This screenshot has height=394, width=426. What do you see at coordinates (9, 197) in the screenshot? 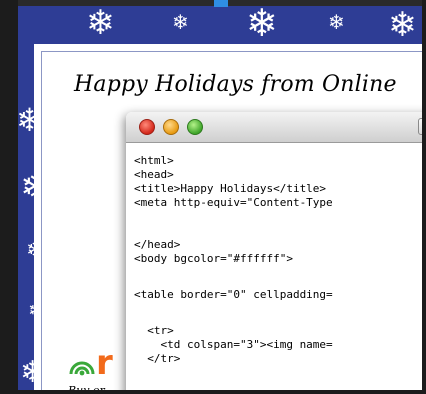
I see `left-edge` at bounding box center [9, 197].